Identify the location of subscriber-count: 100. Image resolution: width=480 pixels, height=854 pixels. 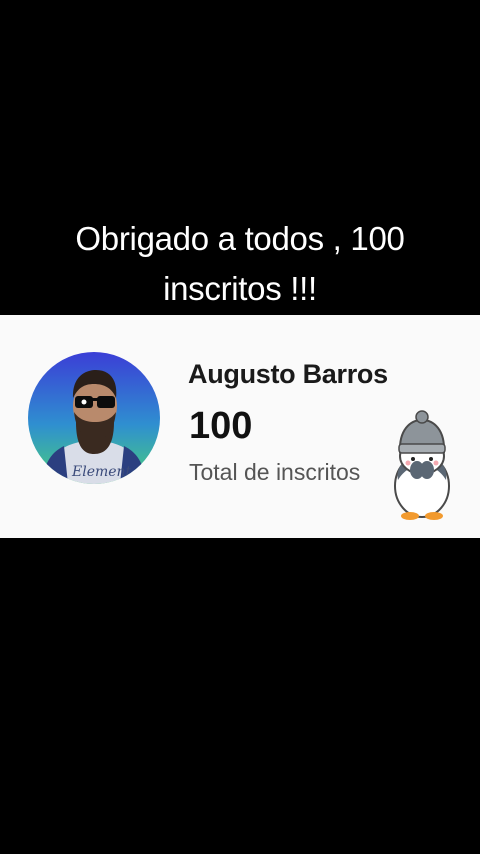
(221, 426).